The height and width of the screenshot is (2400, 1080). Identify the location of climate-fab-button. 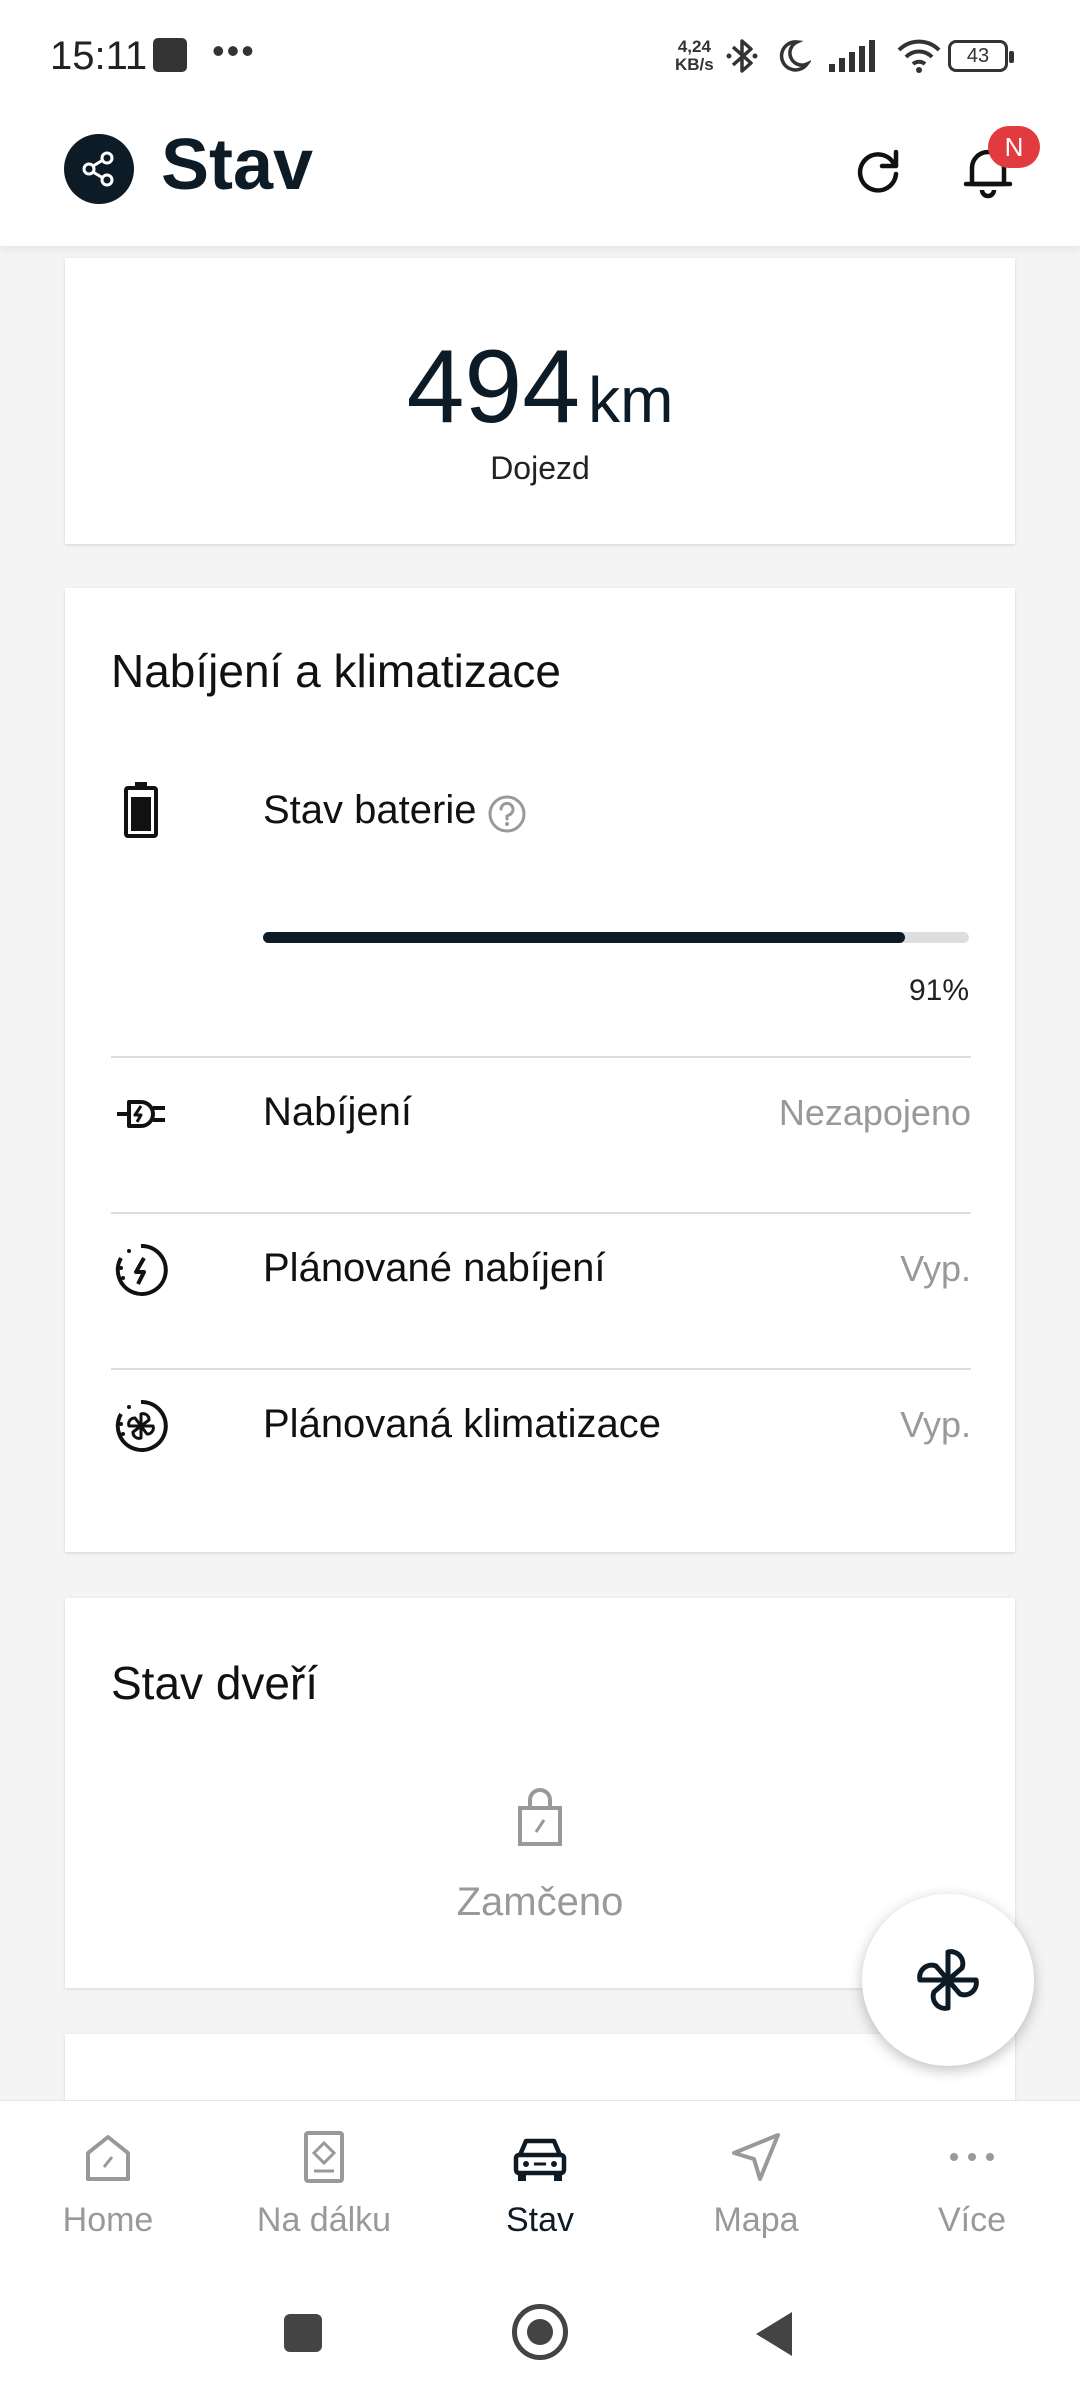
(948, 1980).